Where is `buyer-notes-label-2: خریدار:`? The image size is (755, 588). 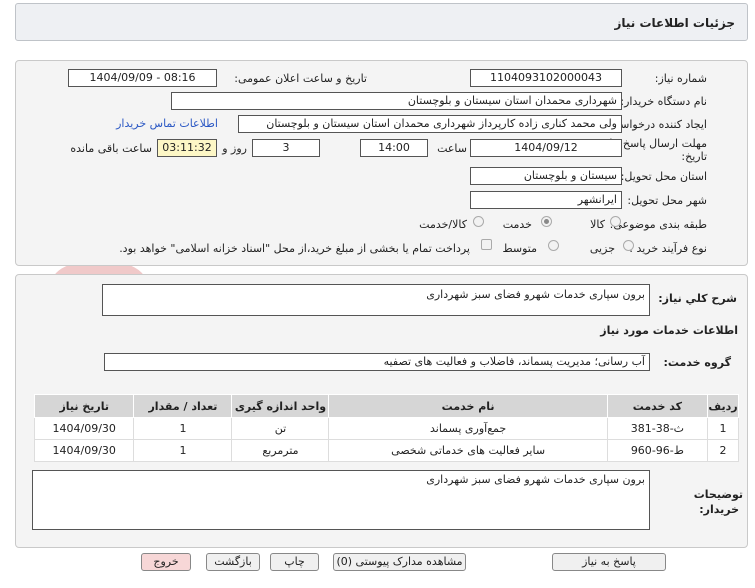 buyer-notes-label-2: خریدار: is located at coordinates (719, 509).